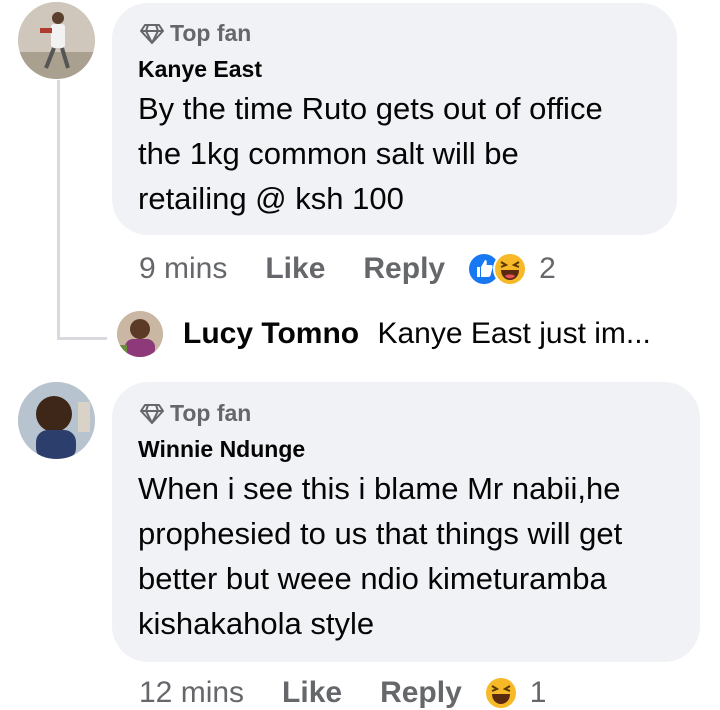 This screenshot has width=720, height=710. Describe the element at coordinates (379, 488) in the screenshot. I see `comment-text-line: When i see this i blame Mr nabii,he` at that location.